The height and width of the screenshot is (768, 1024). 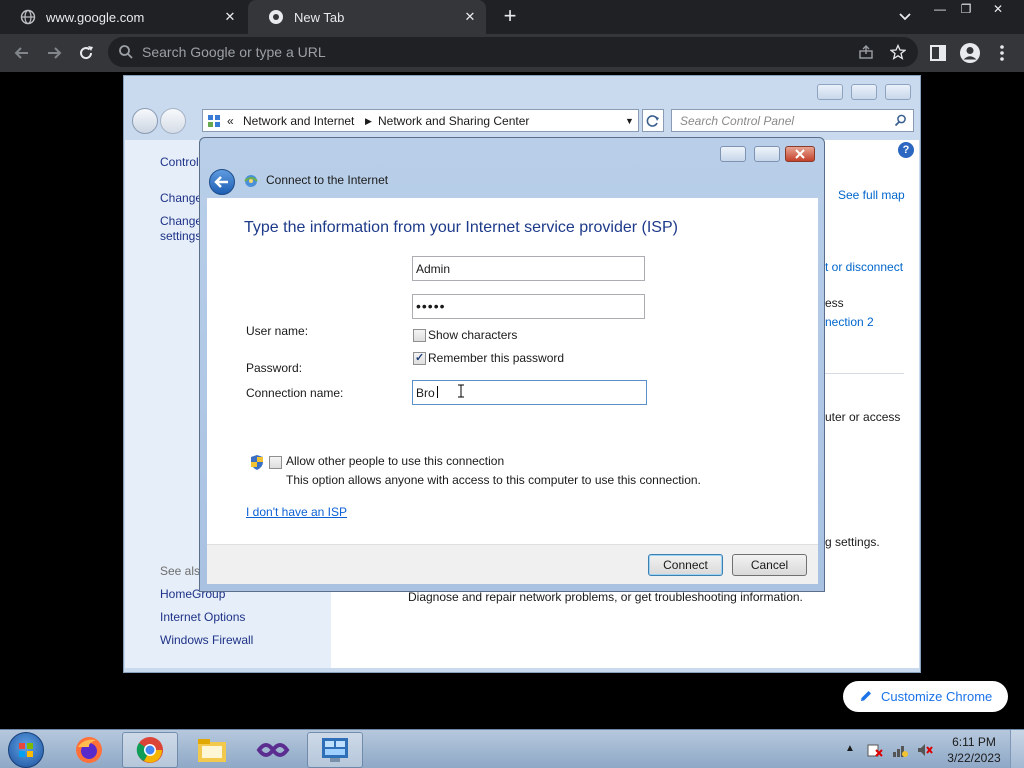 I want to click on visual-studio-icon, so click(x=273, y=750).